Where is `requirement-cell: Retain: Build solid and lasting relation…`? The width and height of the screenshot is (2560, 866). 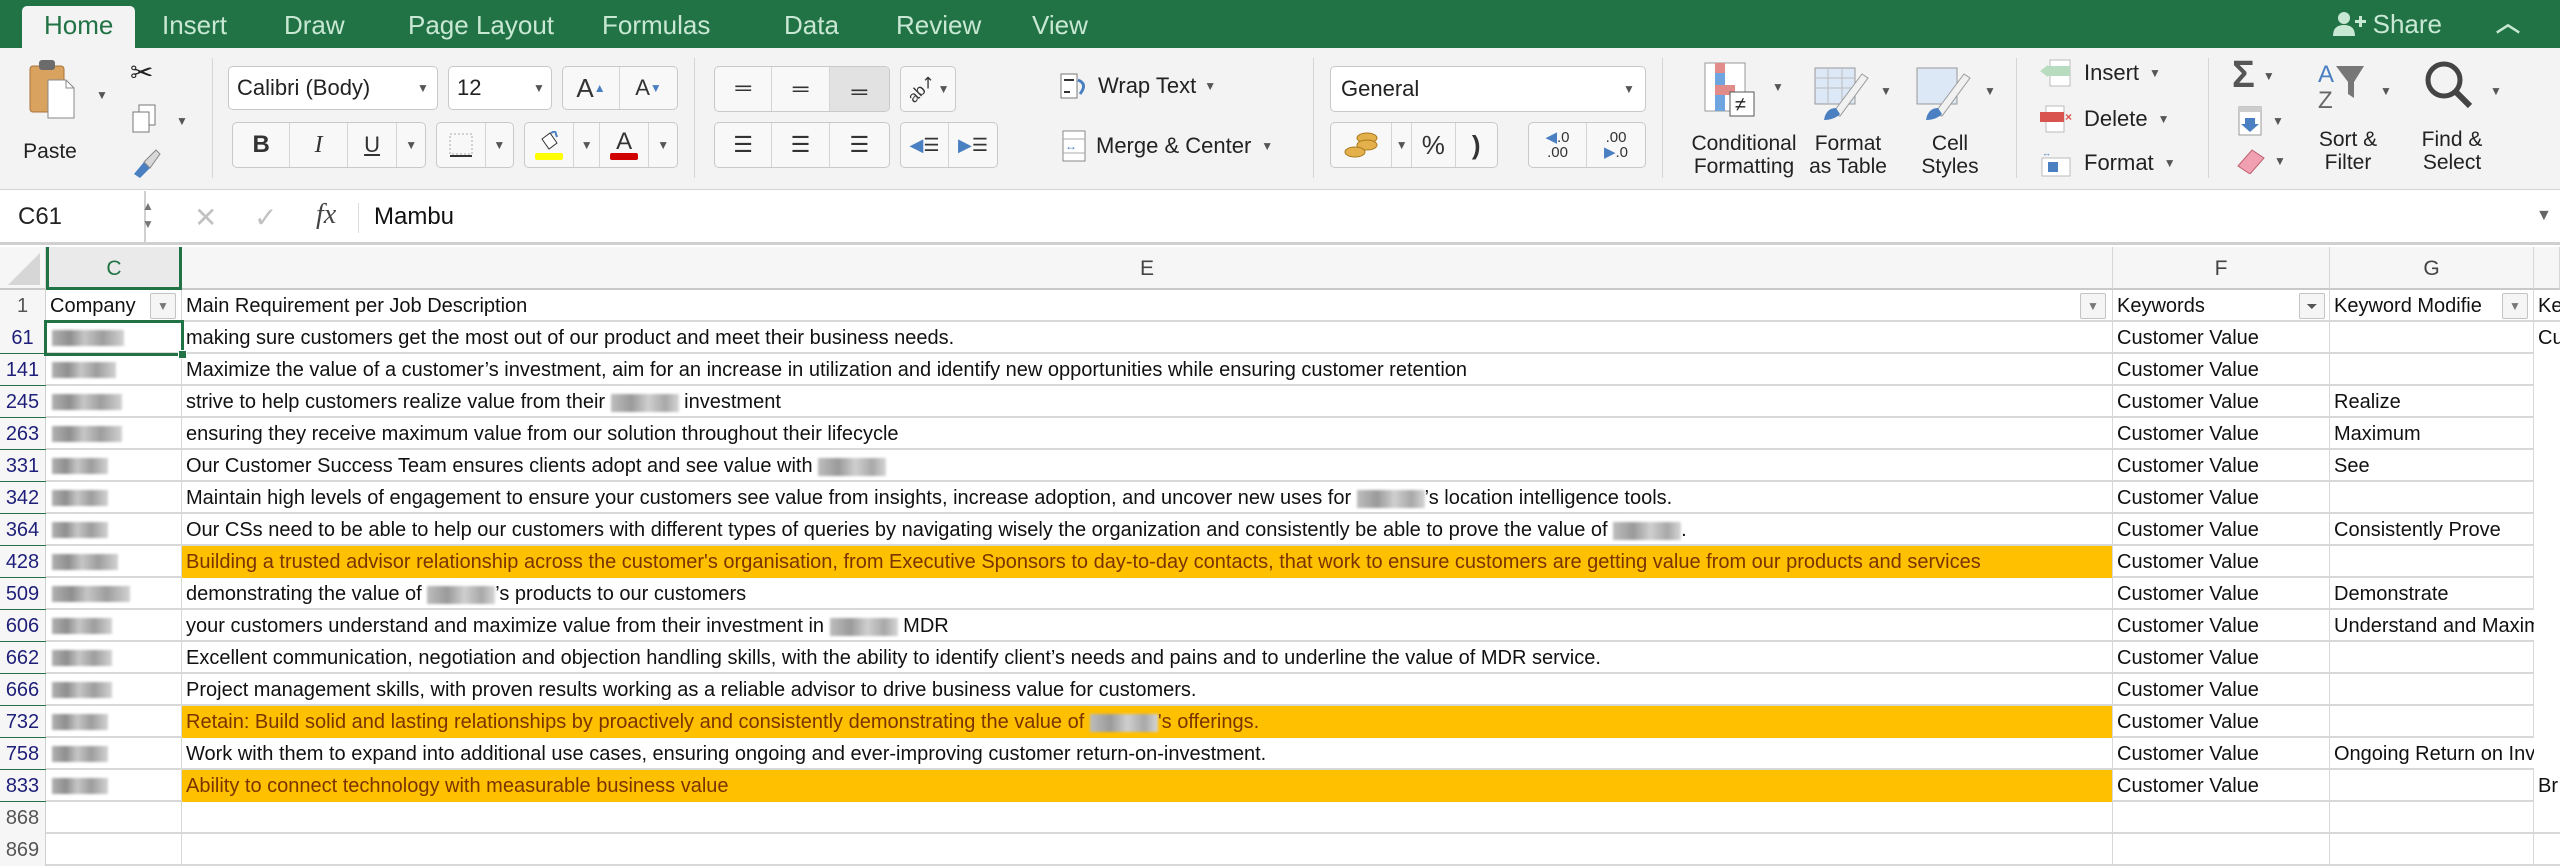 requirement-cell: Retain: Build solid and lasting relation… is located at coordinates (1147, 722).